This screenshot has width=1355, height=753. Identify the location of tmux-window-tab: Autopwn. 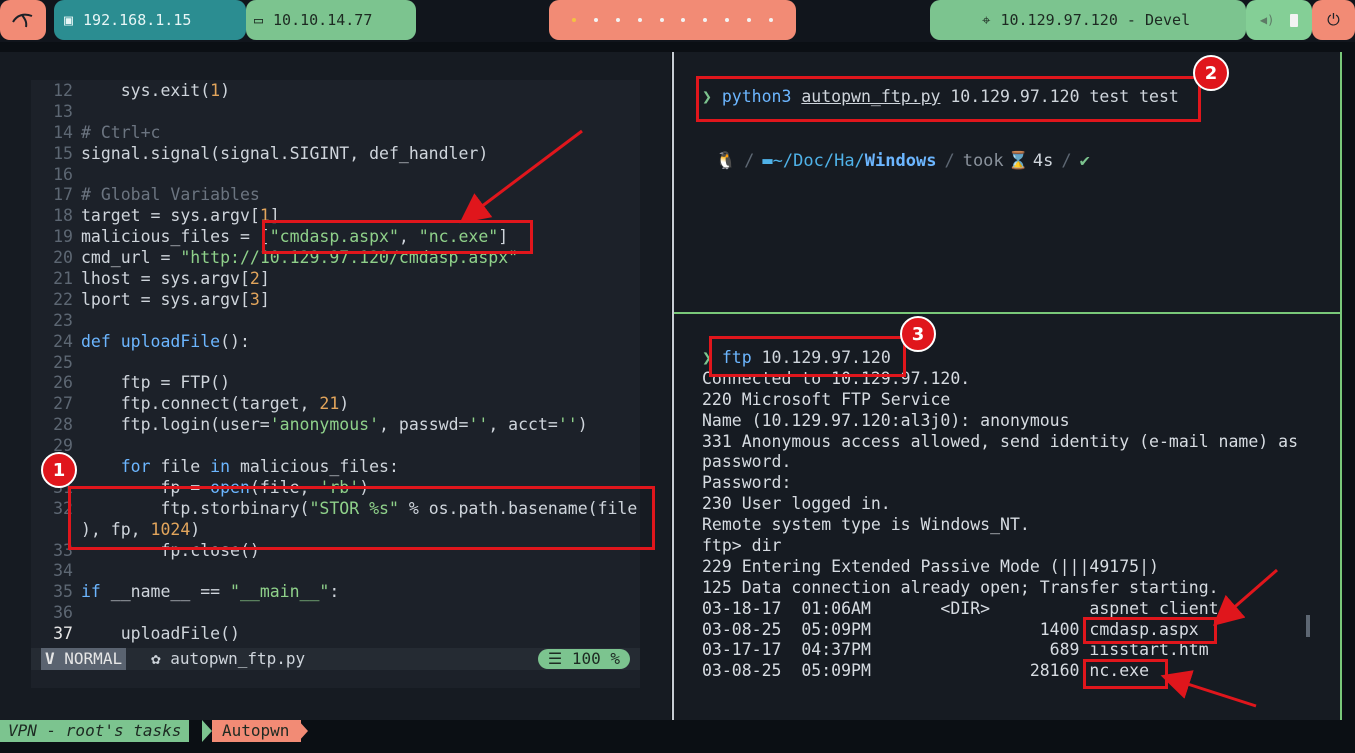
(257, 731).